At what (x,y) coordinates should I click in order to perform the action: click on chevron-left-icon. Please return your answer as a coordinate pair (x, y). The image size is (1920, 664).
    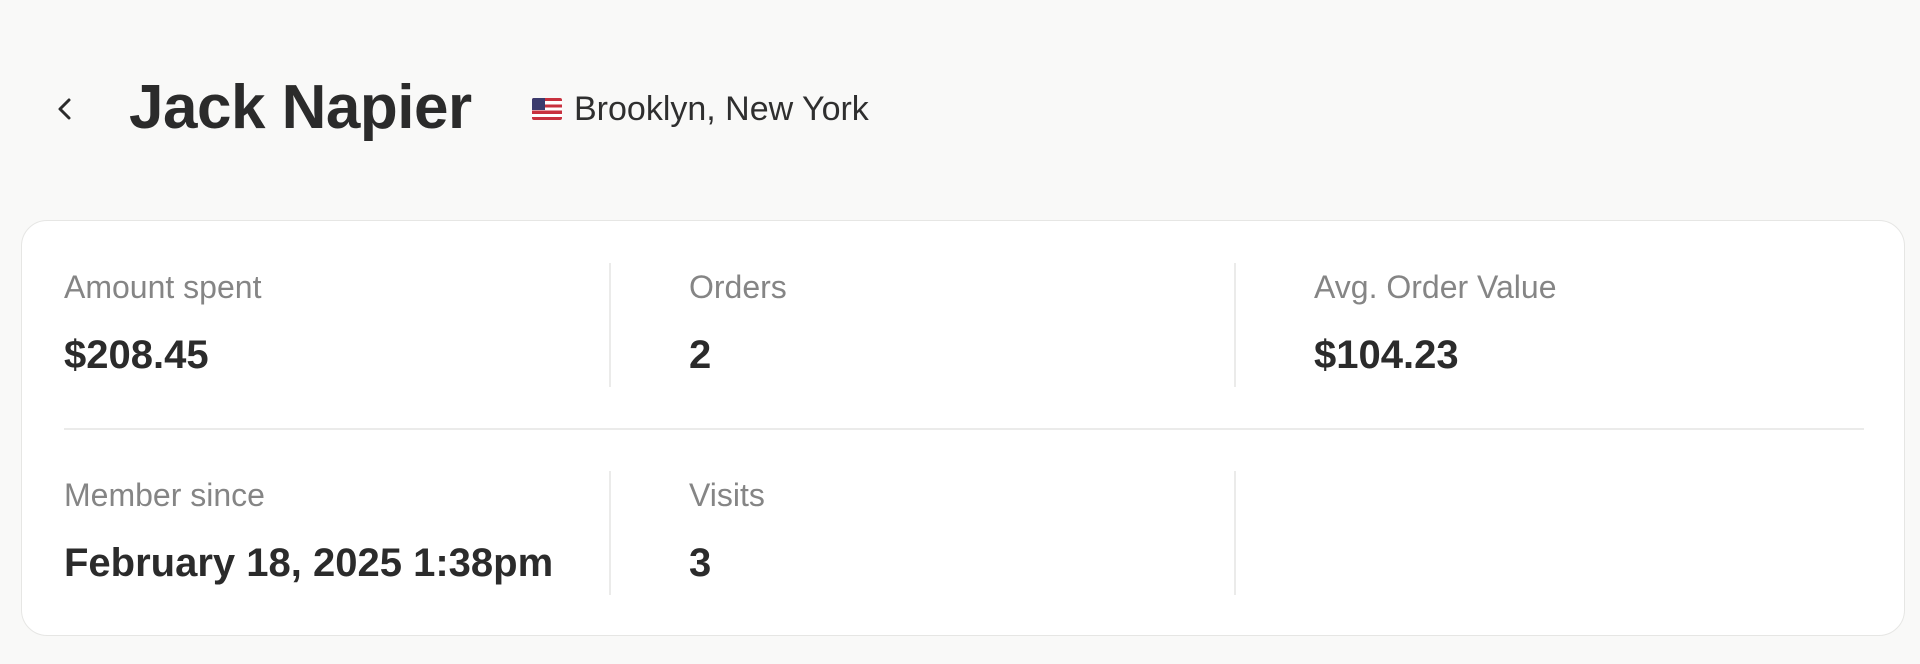
    Looking at the image, I should click on (64, 109).